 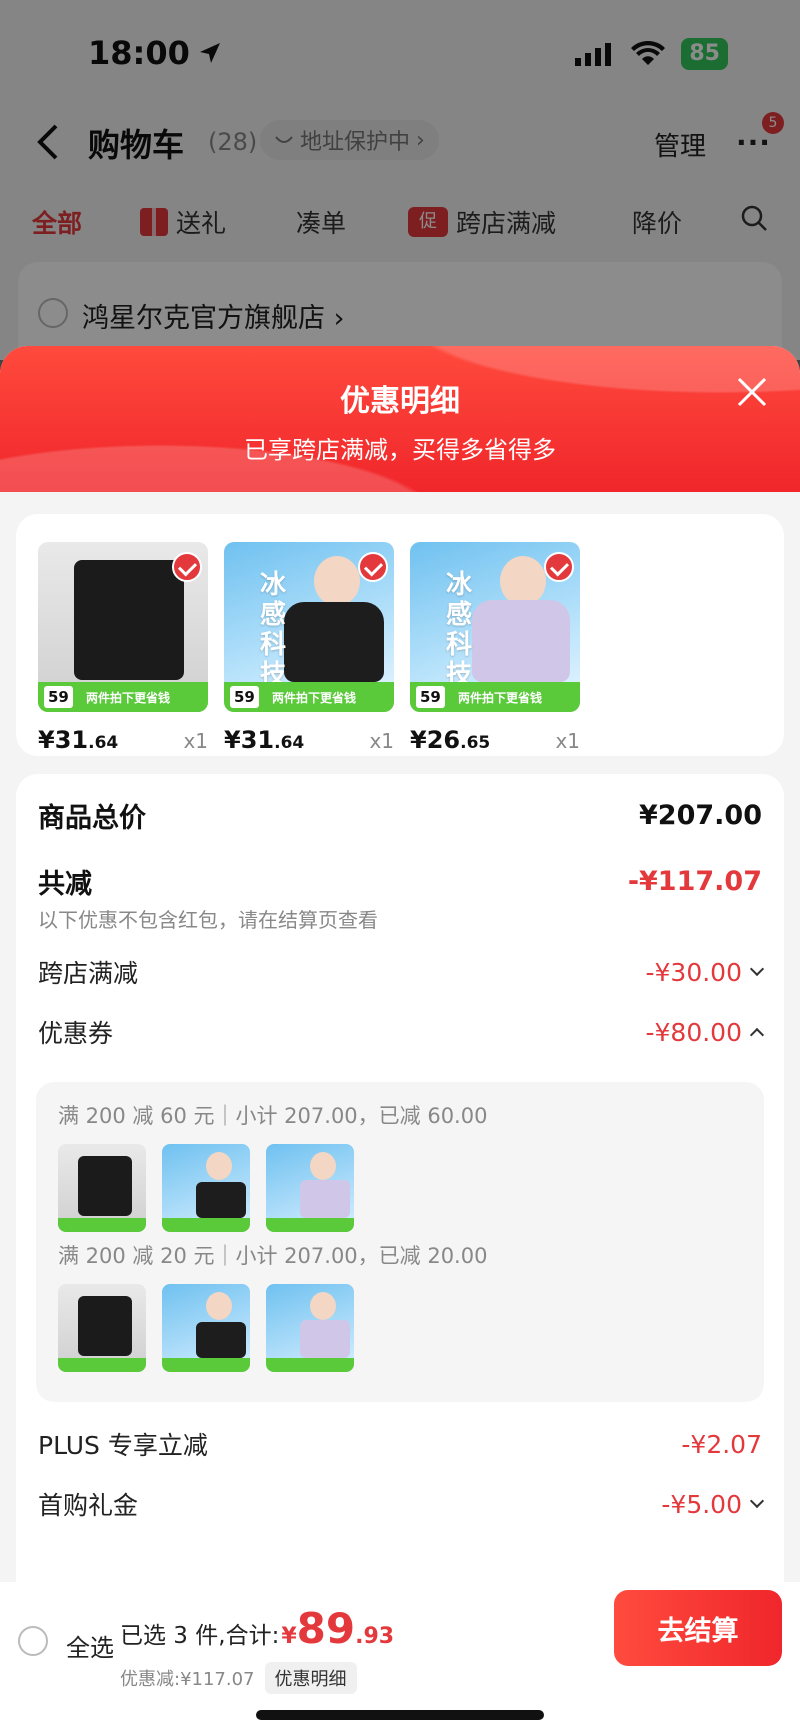 I want to click on cross-store-label: 跨店满减, so click(x=88, y=973).